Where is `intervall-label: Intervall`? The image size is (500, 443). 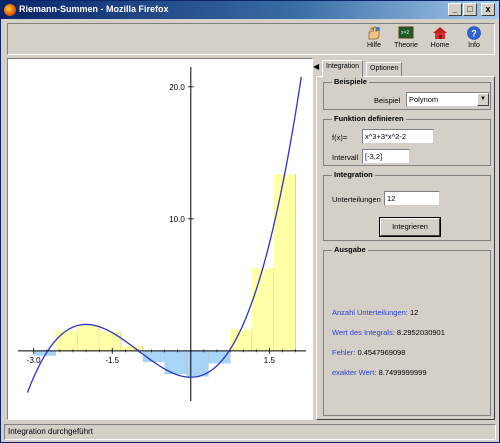 intervall-label: Intervall is located at coordinates (345, 157).